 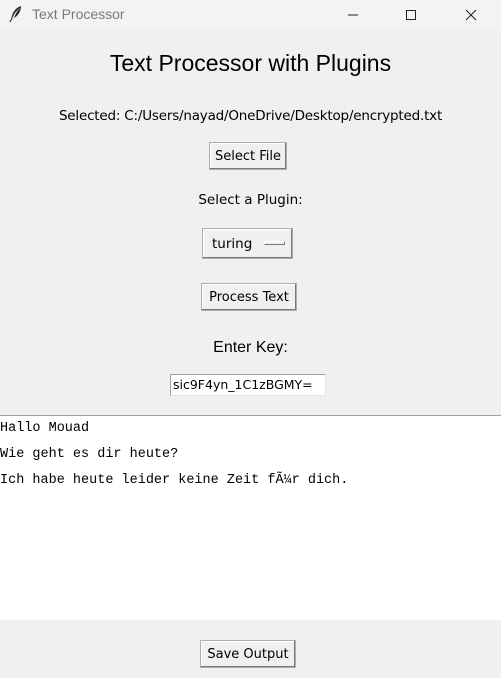 What do you see at coordinates (45, 428) in the screenshot?
I see `output-line: Hallo Mouad` at bounding box center [45, 428].